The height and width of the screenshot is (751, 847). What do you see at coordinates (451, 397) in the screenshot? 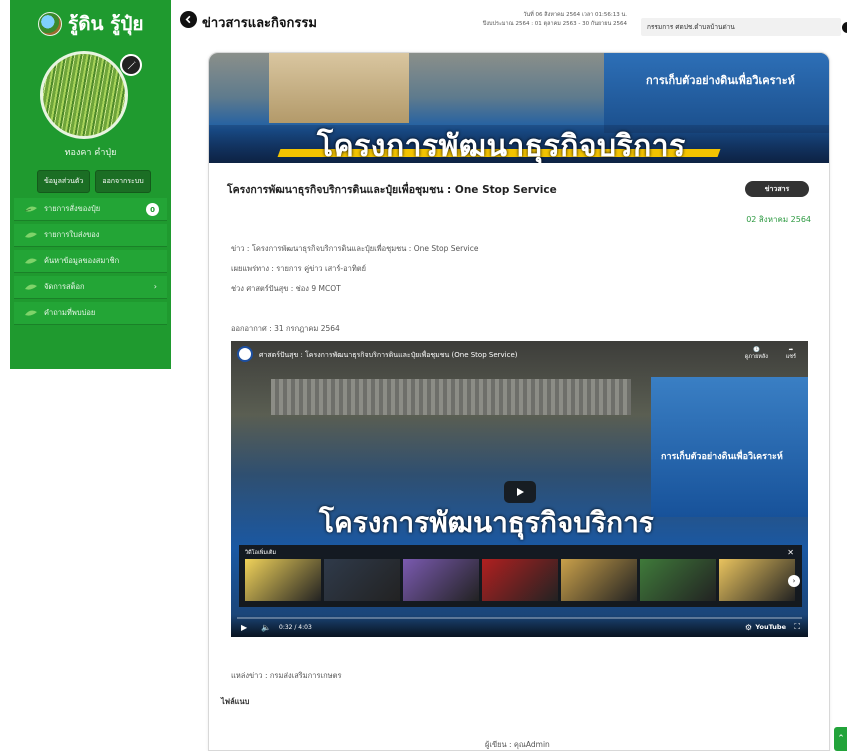
I see `video-roof` at bounding box center [451, 397].